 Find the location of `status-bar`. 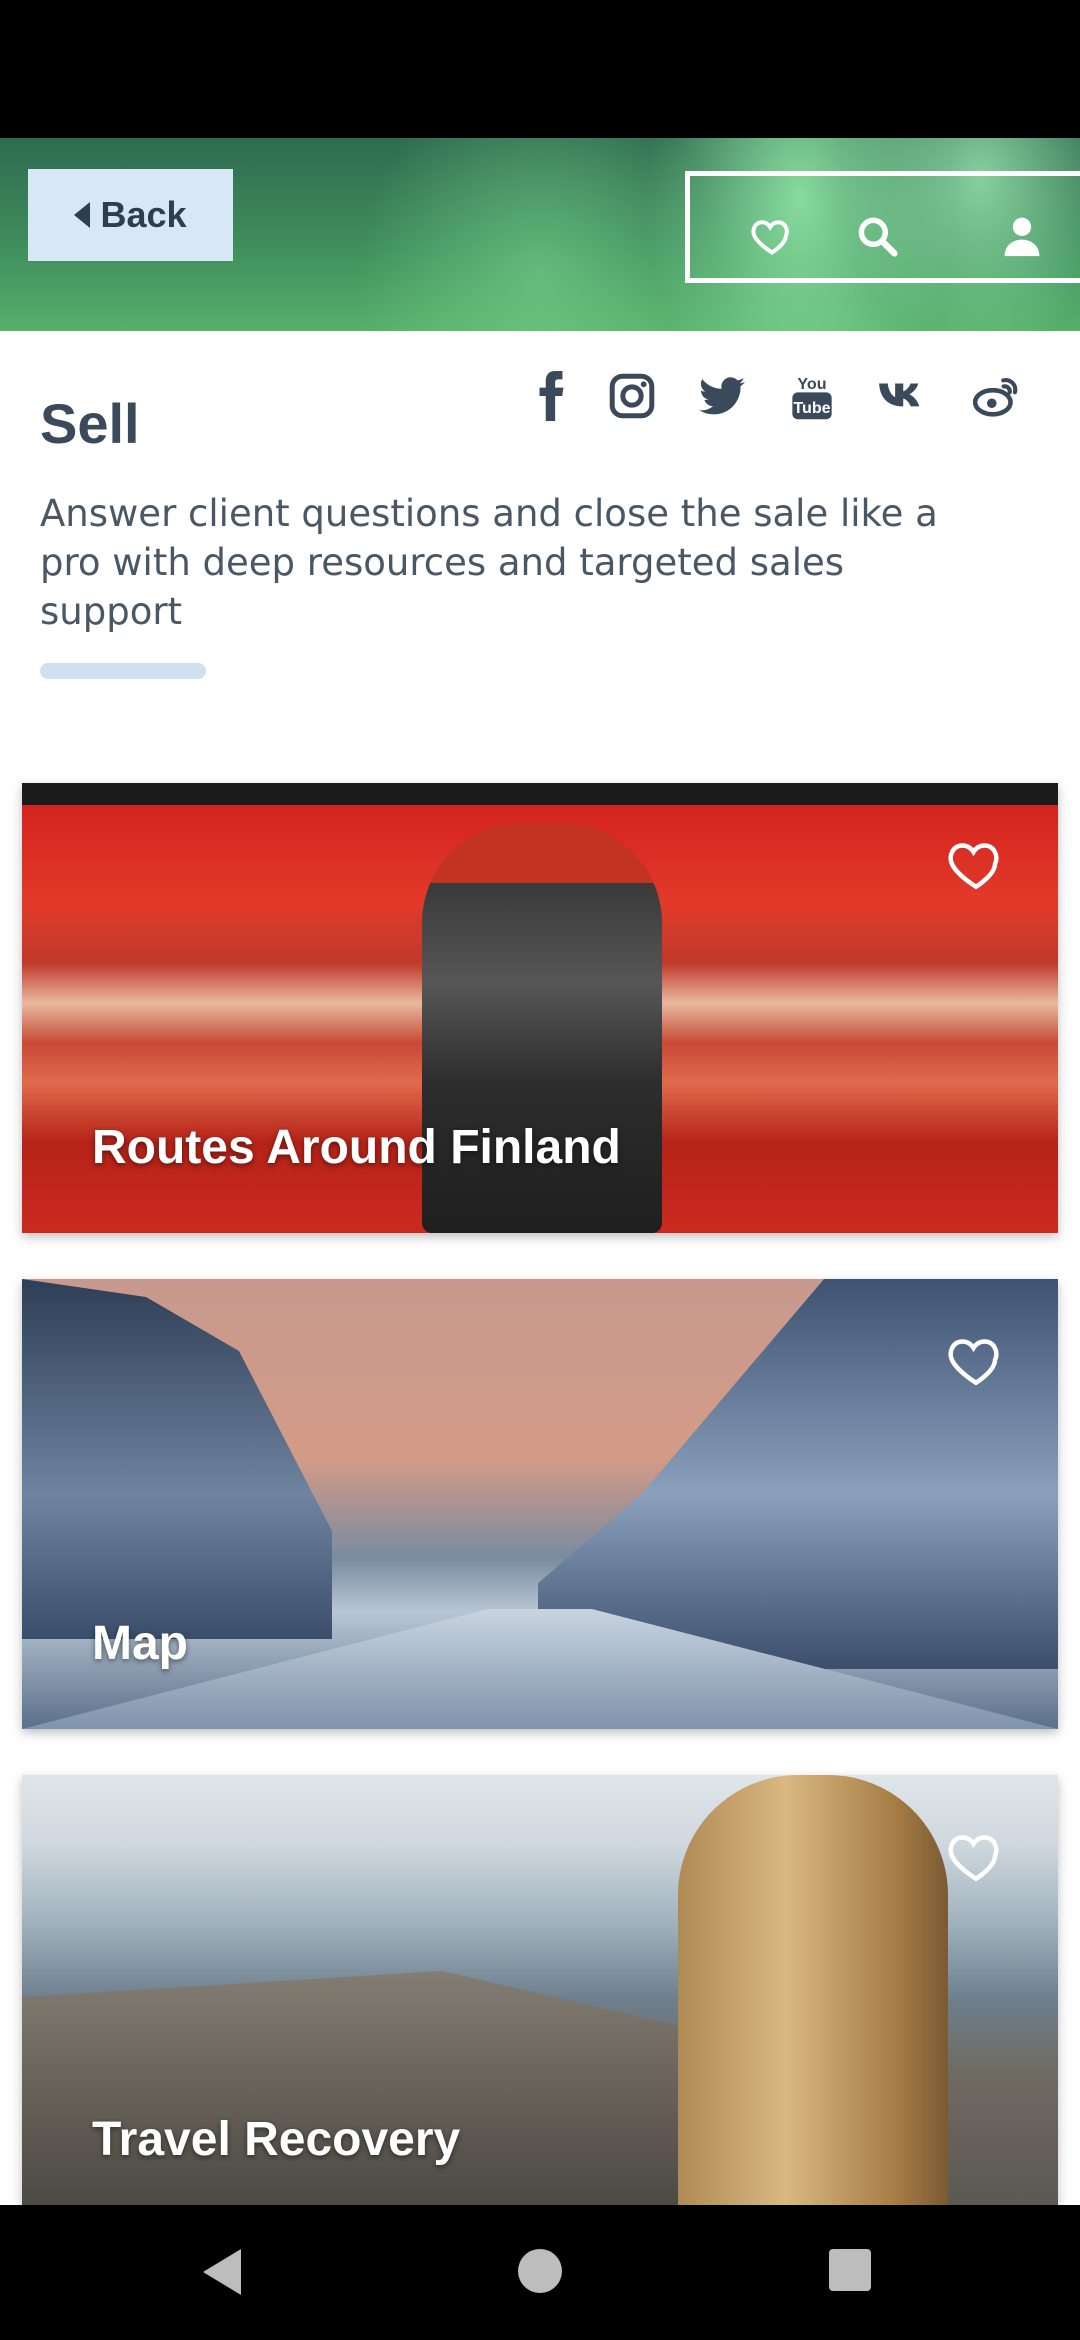

status-bar is located at coordinates (540, 69).